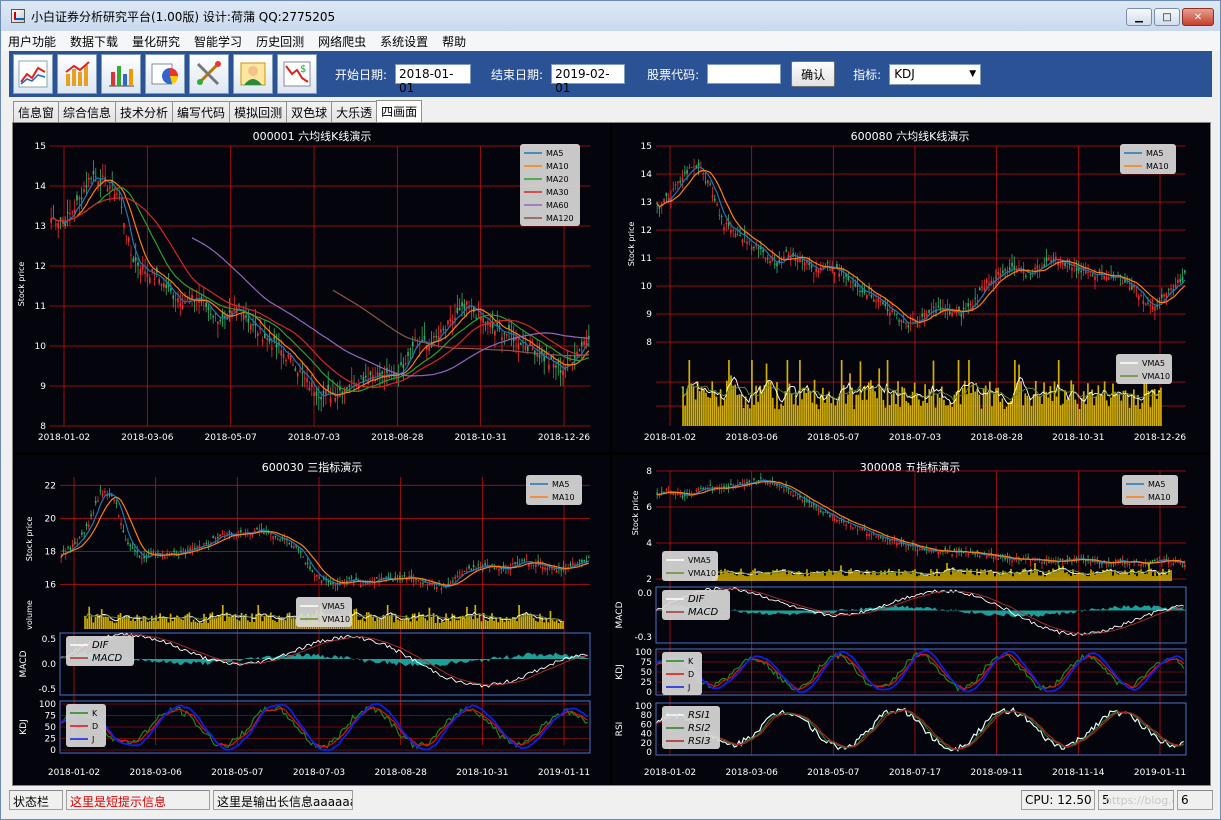 This screenshot has height=820, width=1221. What do you see at coordinates (156, 41) in the screenshot?
I see `menu-quant-research: 量化研究` at bounding box center [156, 41].